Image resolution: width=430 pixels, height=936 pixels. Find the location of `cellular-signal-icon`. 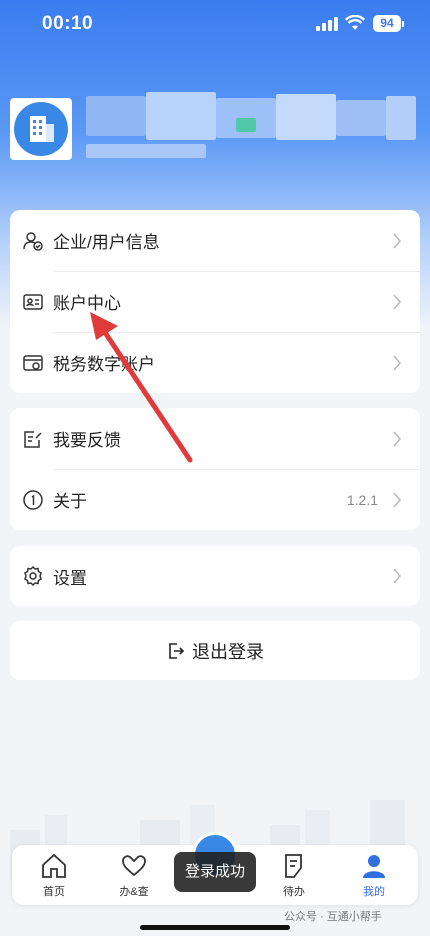

cellular-signal-icon is located at coordinates (327, 24).